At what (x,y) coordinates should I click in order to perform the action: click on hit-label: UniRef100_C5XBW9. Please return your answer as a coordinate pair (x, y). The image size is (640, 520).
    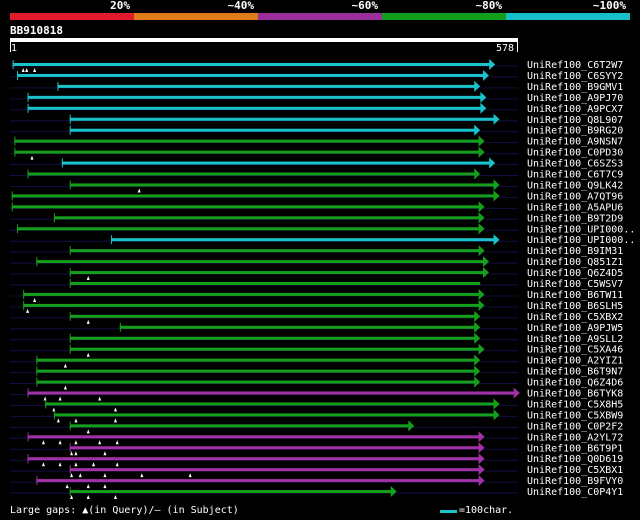
    Looking at the image, I should click on (575, 415).